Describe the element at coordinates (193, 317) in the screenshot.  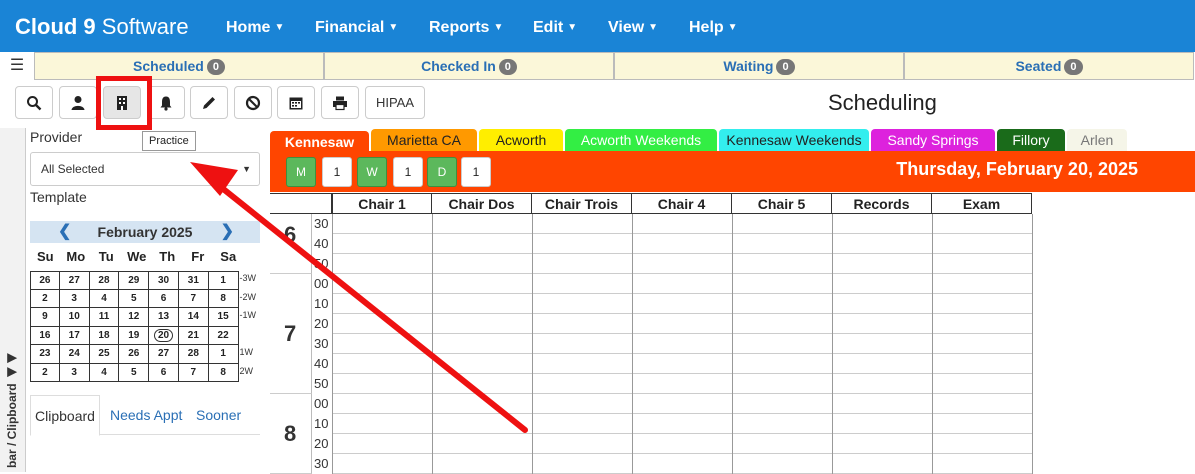
I see `calendar-day: 14` at that location.